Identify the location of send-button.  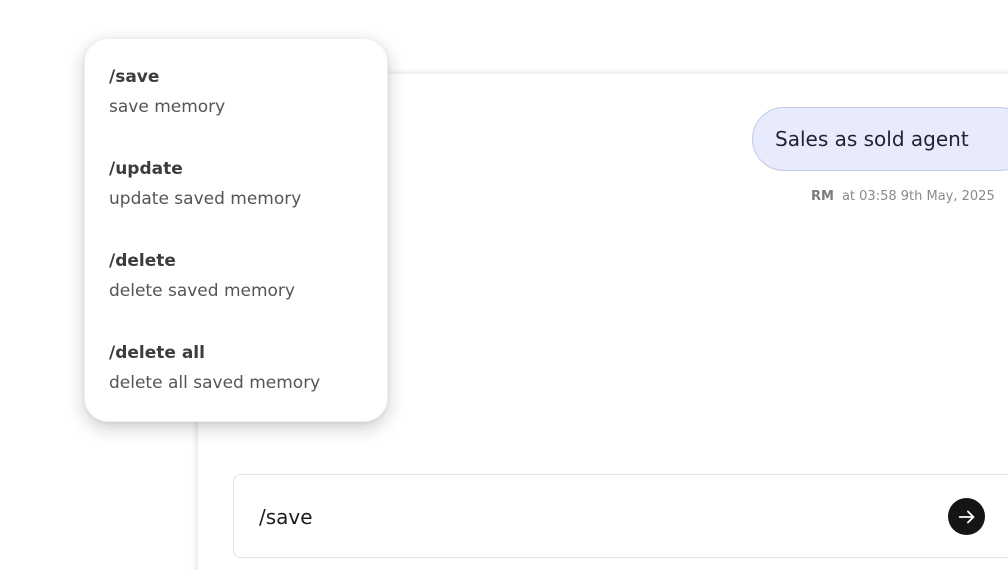
(966, 516).